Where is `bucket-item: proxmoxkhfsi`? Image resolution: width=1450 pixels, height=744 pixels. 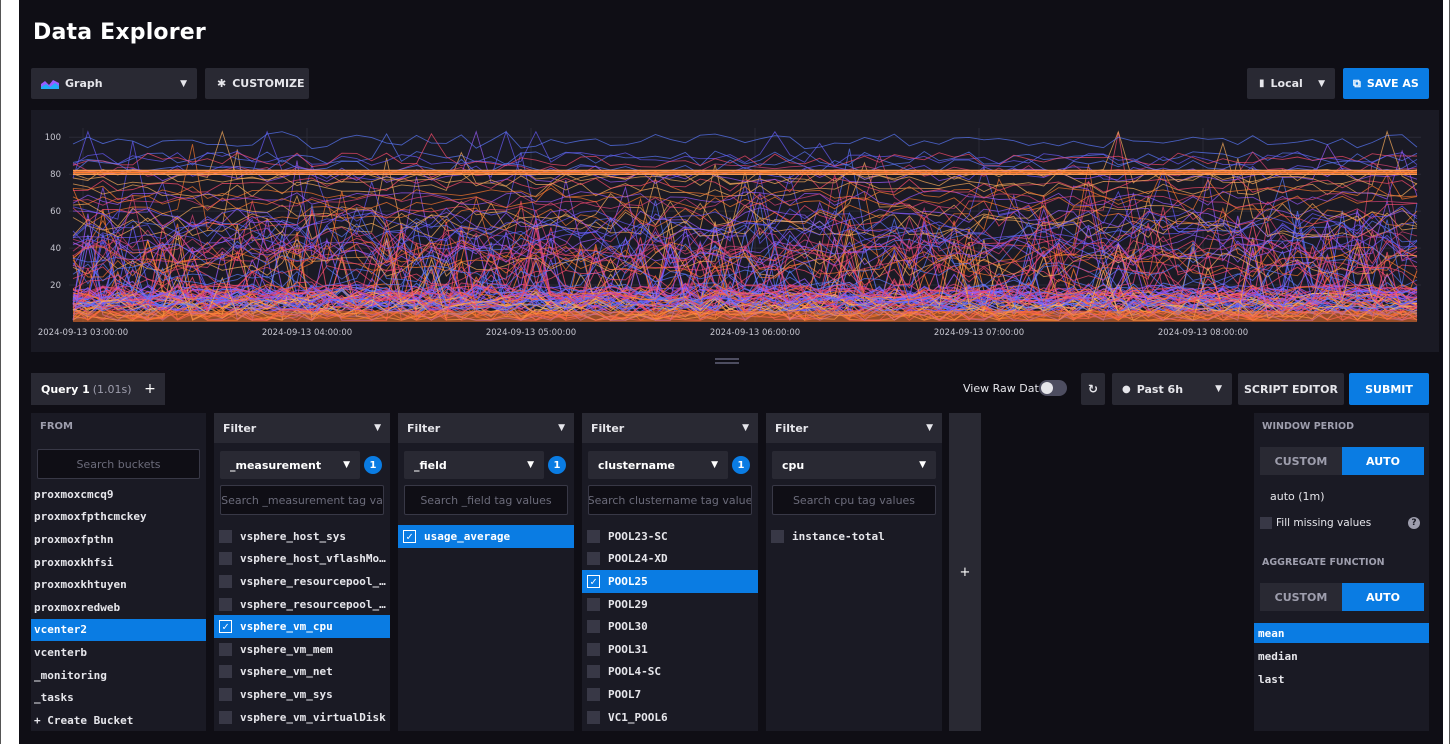 bucket-item: proxmoxkhfsi is located at coordinates (118, 562).